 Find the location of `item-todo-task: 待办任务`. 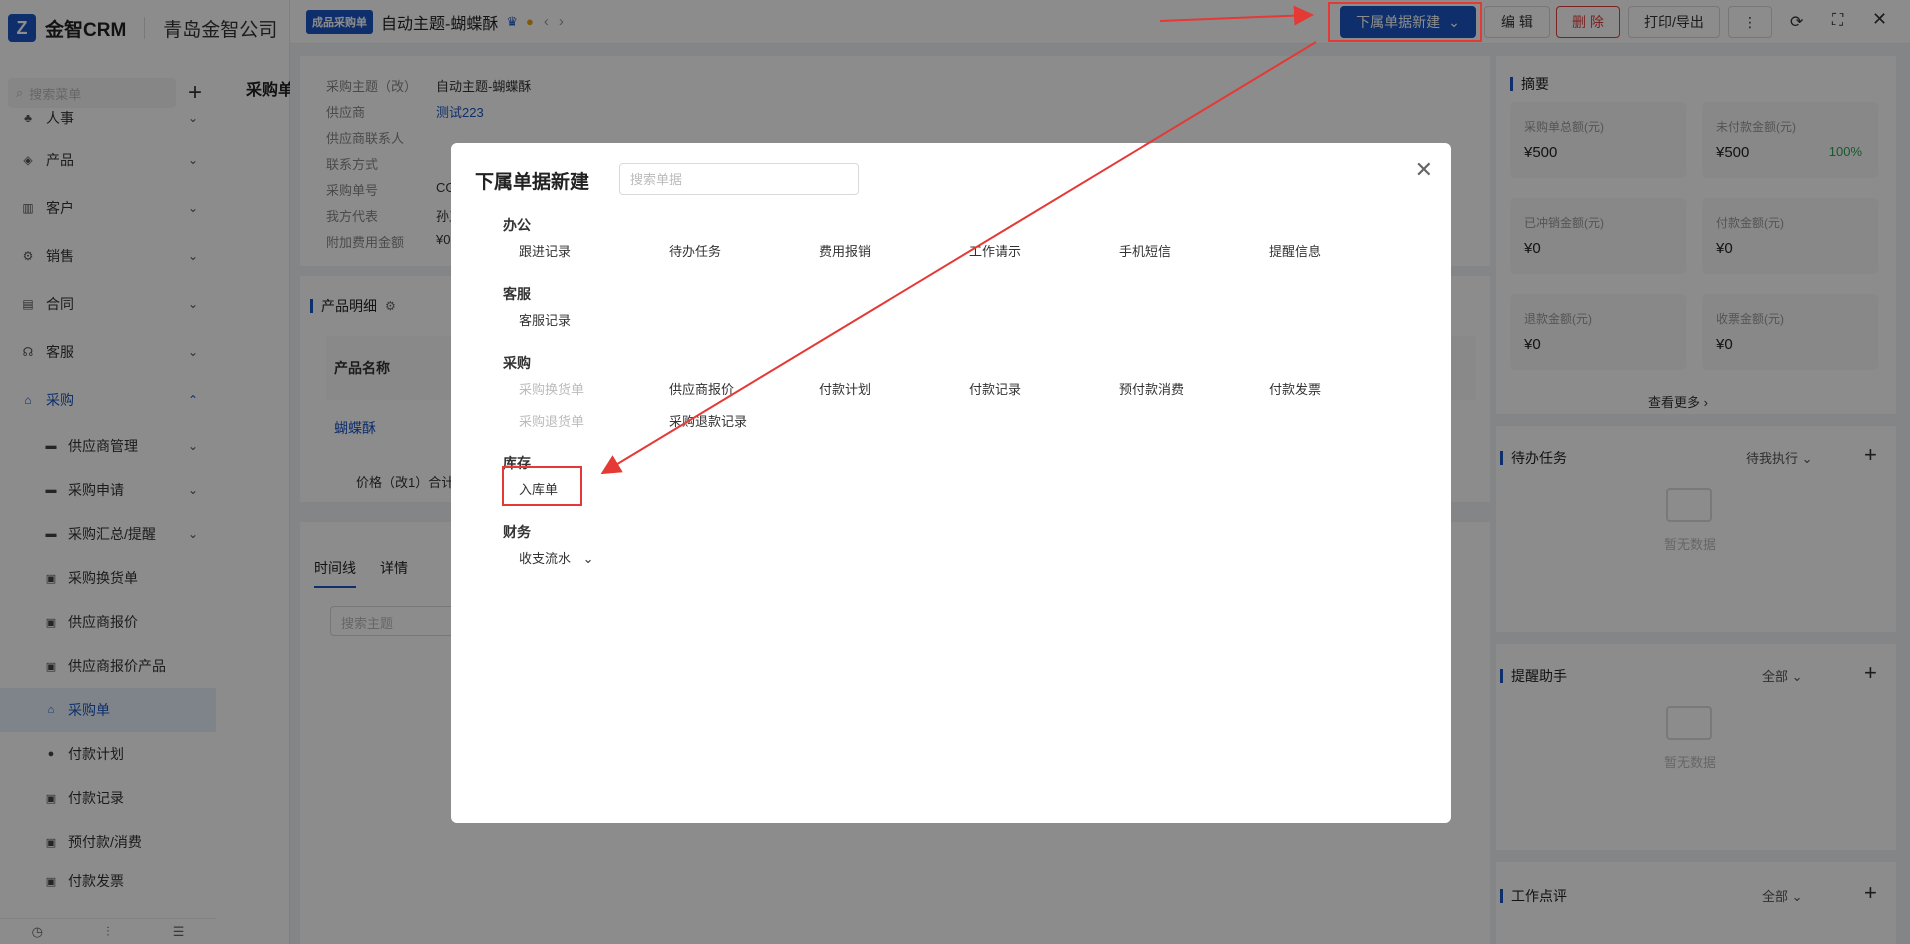

item-todo-task: 待办任务 is located at coordinates (695, 250).